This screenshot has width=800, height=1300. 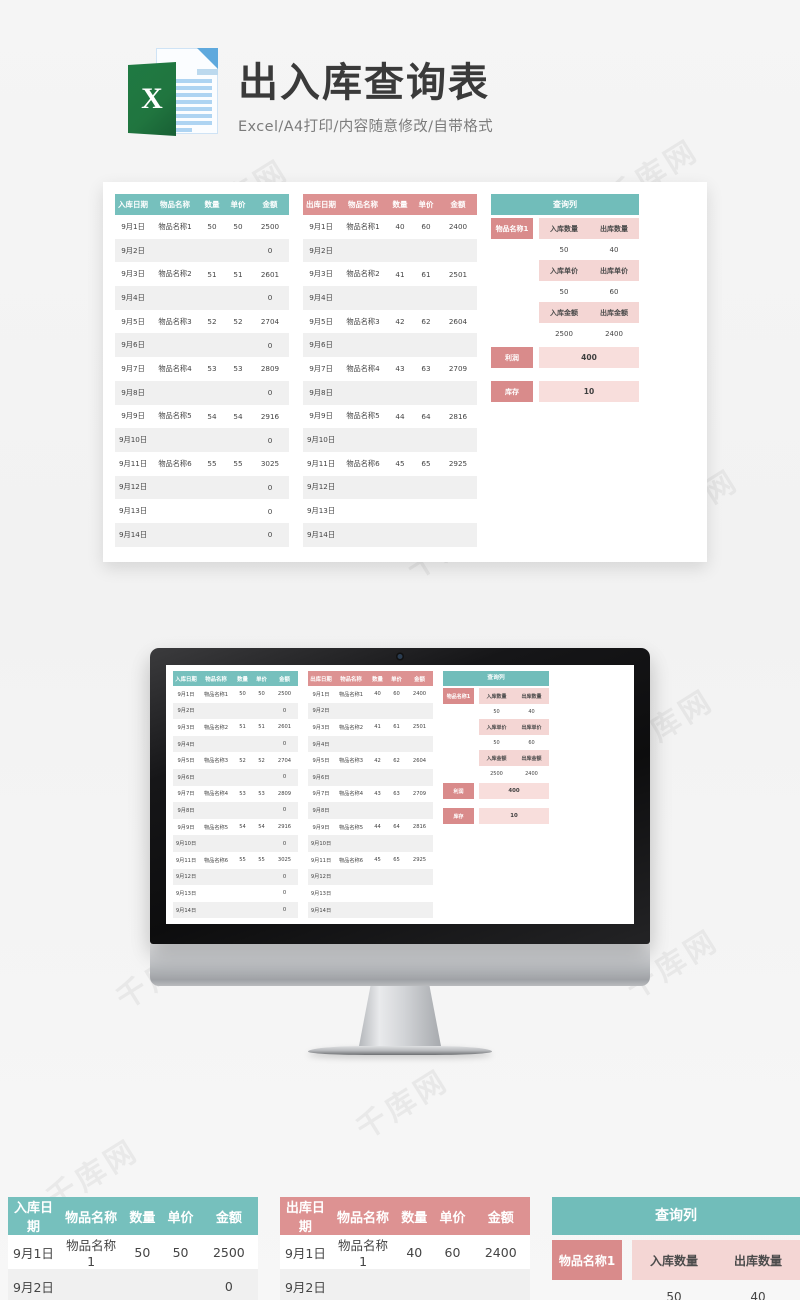 I want to click on query-price-values: 50 60, so click(x=589, y=291).